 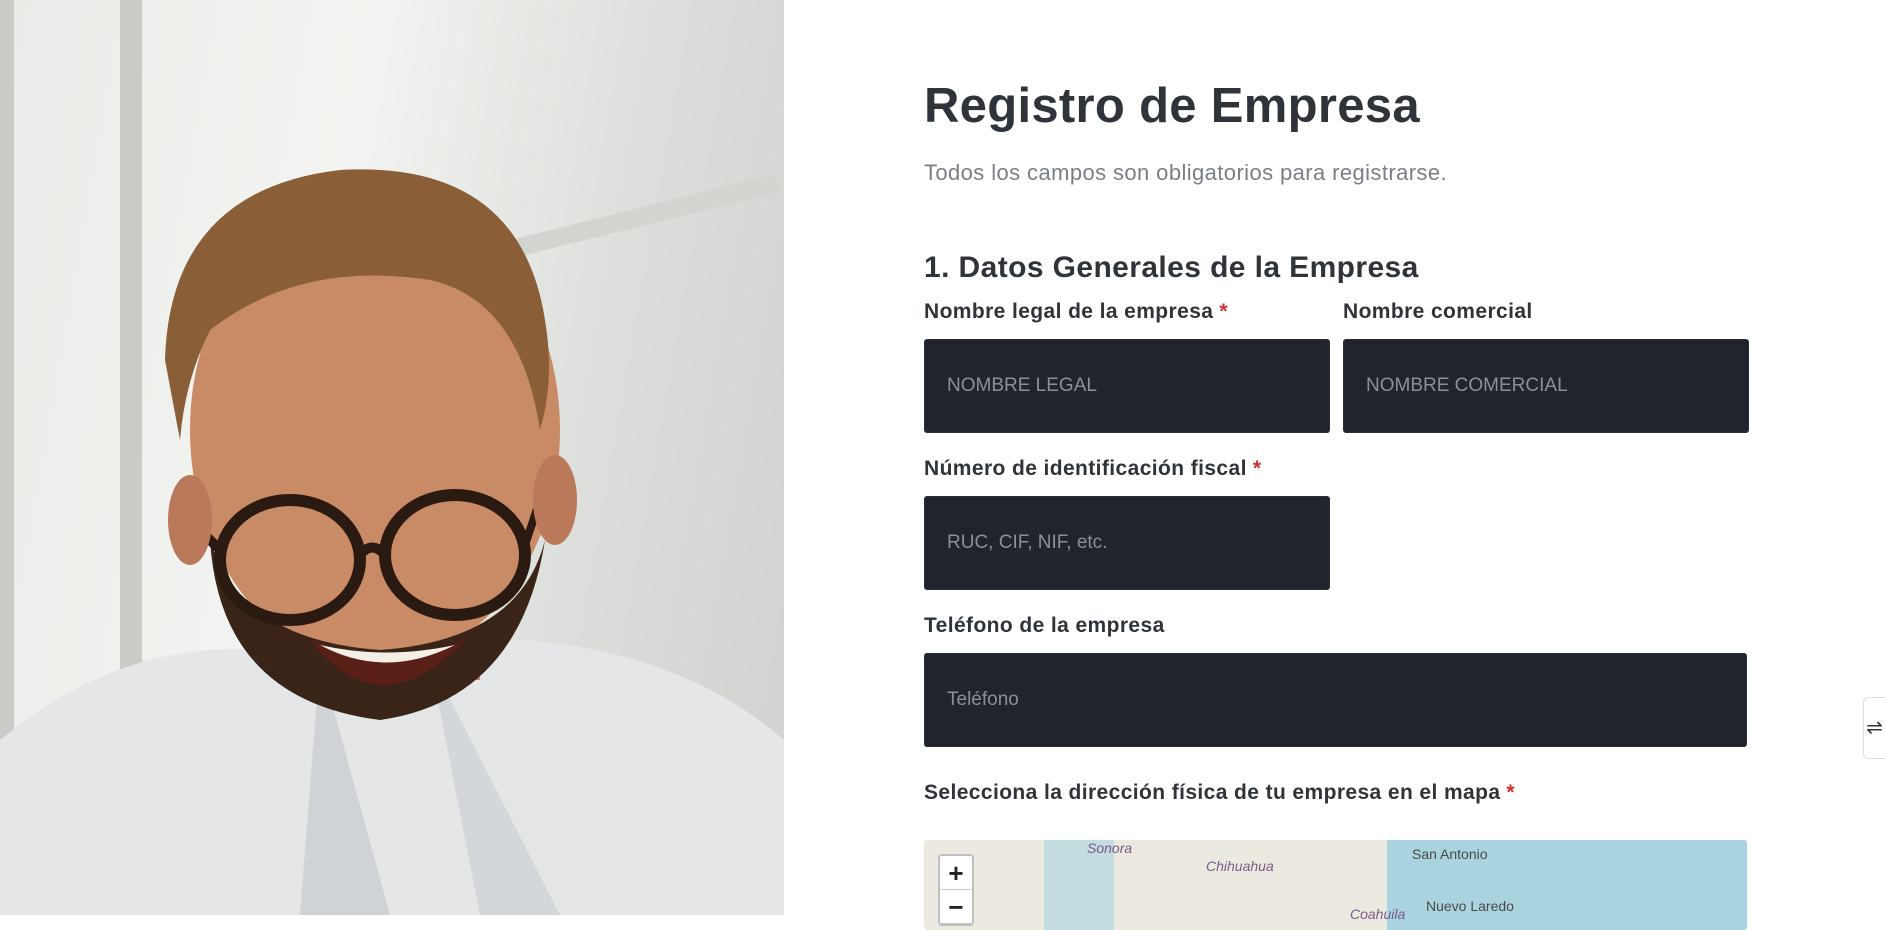 What do you see at coordinates (1378, 914) in the screenshot?
I see `map-place-label: Coahuila` at bounding box center [1378, 914].